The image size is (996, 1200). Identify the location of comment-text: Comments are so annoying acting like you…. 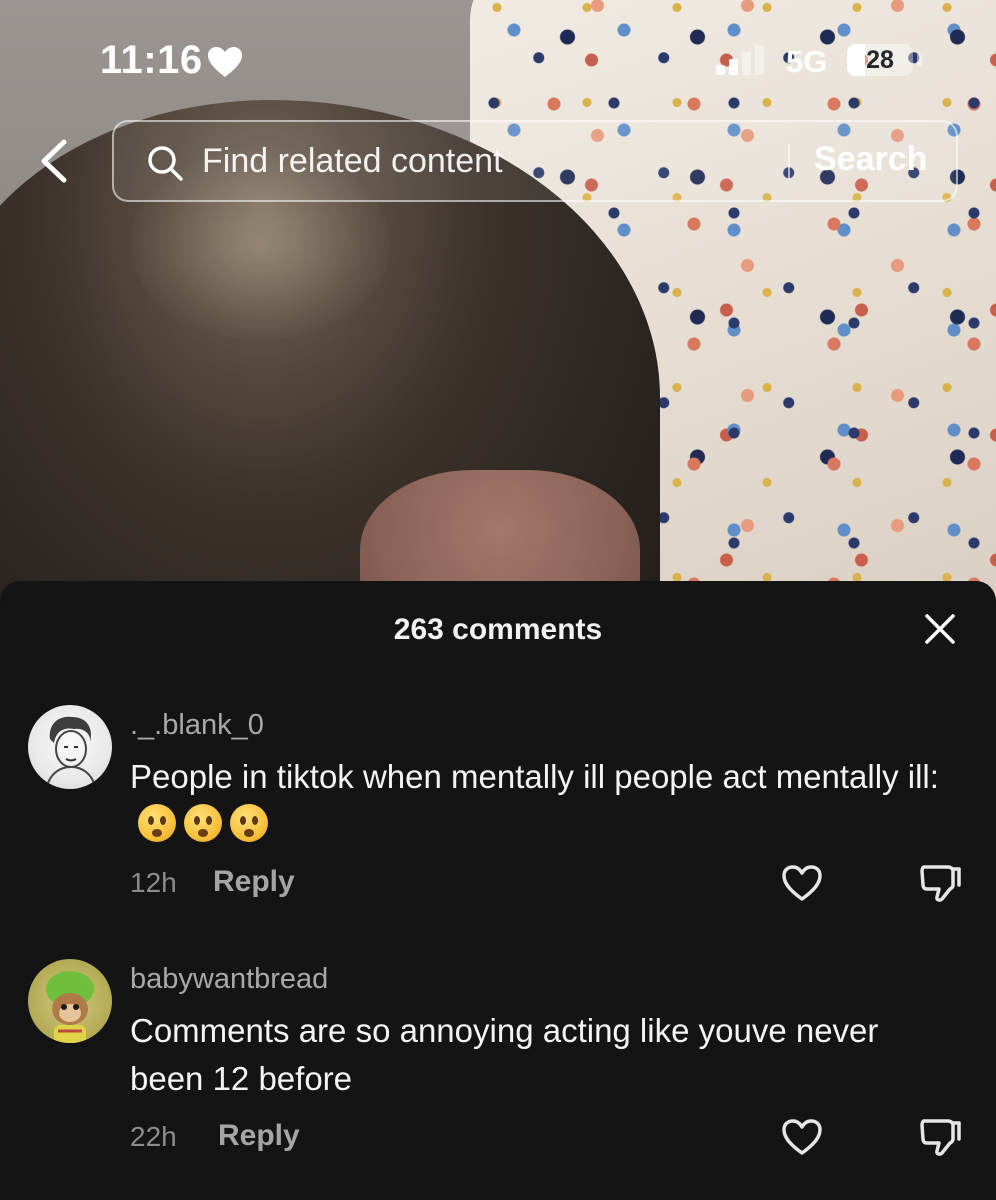
(504, 1054).